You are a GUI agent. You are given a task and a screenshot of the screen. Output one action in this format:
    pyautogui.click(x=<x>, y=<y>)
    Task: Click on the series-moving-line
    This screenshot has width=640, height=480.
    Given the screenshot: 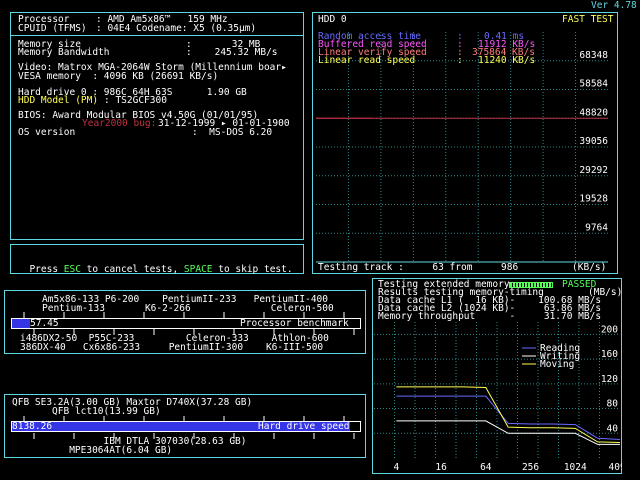 What is the action you would take?
    pyautogui.click(x=508, y=415)
    